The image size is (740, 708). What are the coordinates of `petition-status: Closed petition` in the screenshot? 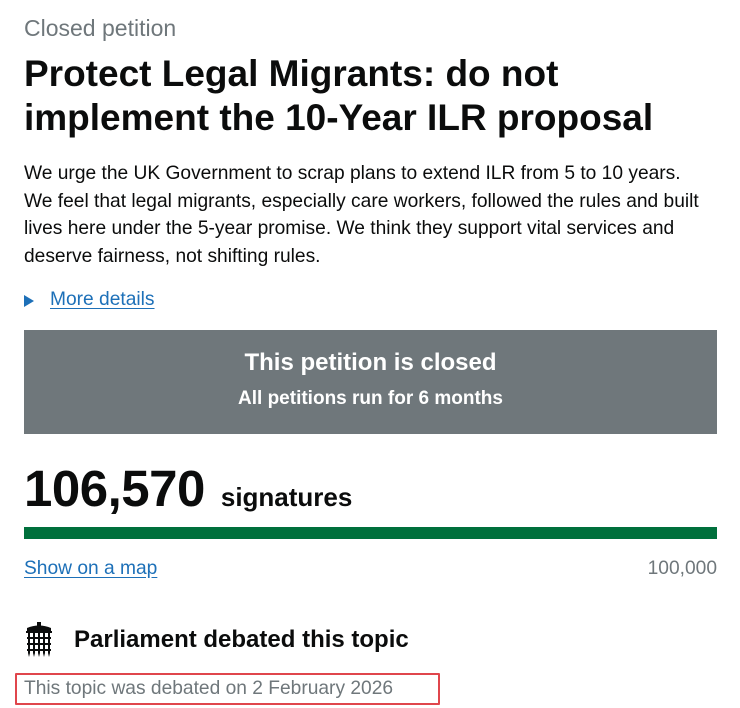 It's located at (100, 28).